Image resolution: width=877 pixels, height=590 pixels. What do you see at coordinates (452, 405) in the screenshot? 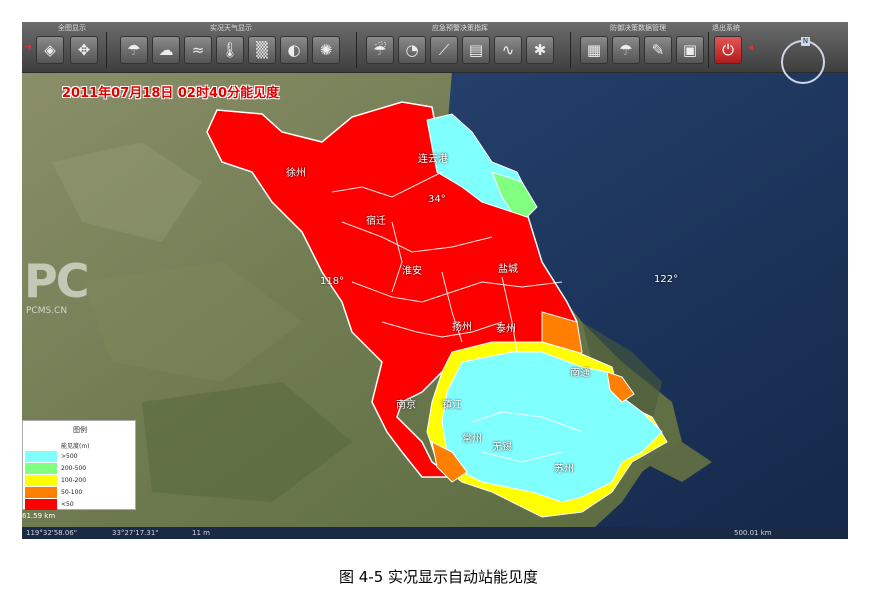
I see `city-label: 镇江` at bounding box center [452, 405].